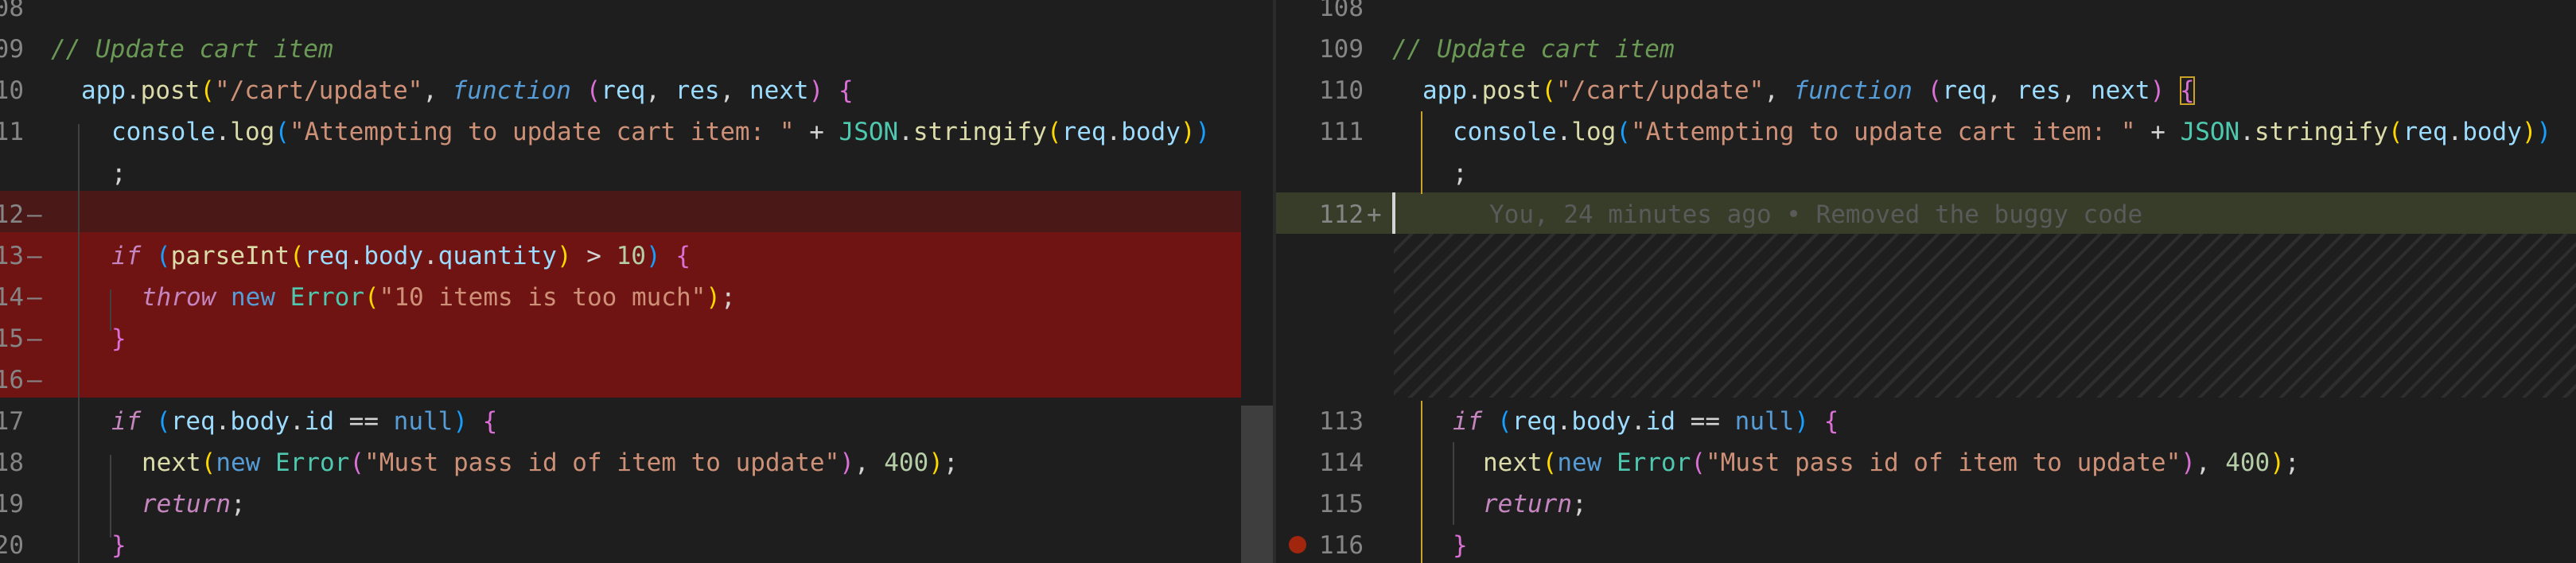 This screenshot has height=563, width=2576. I want to click on scrollbar-thumb, so click(1257, 485).